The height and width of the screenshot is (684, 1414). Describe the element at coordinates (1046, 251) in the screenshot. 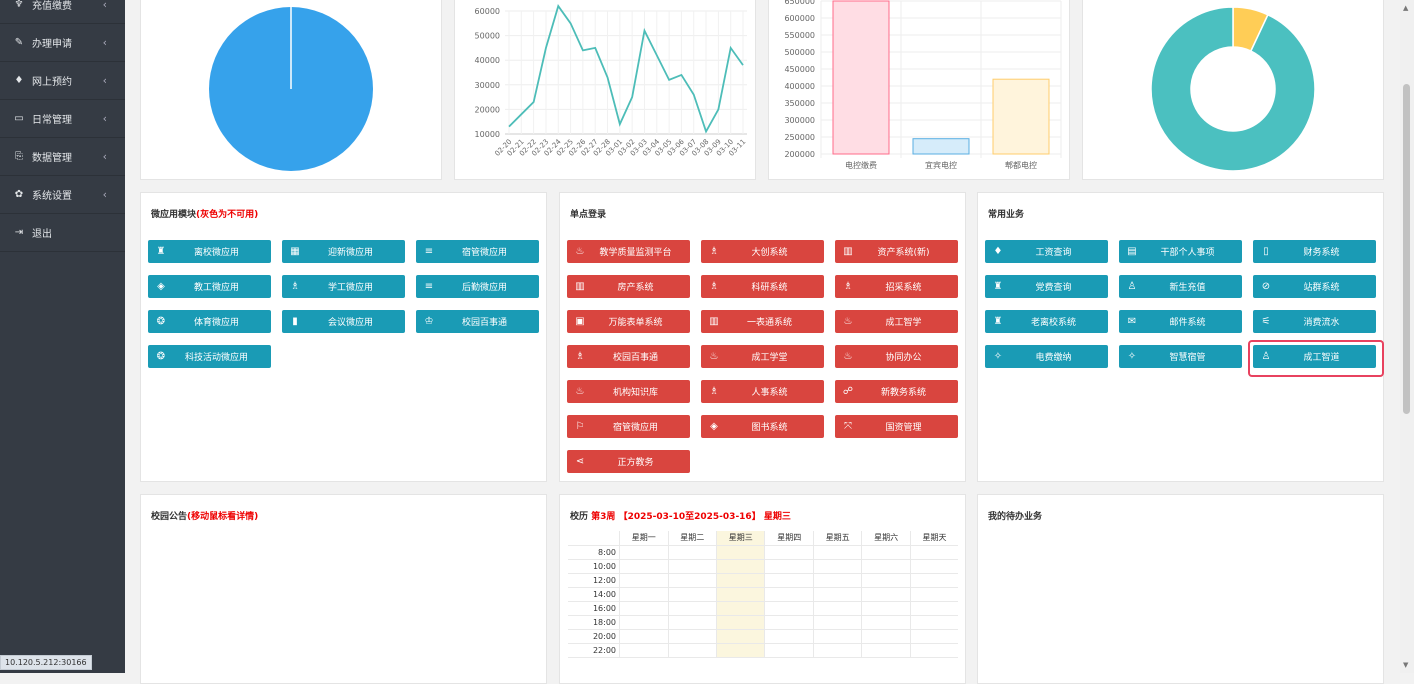

I see `common-button-0: ♦ 工资查询` at that location.